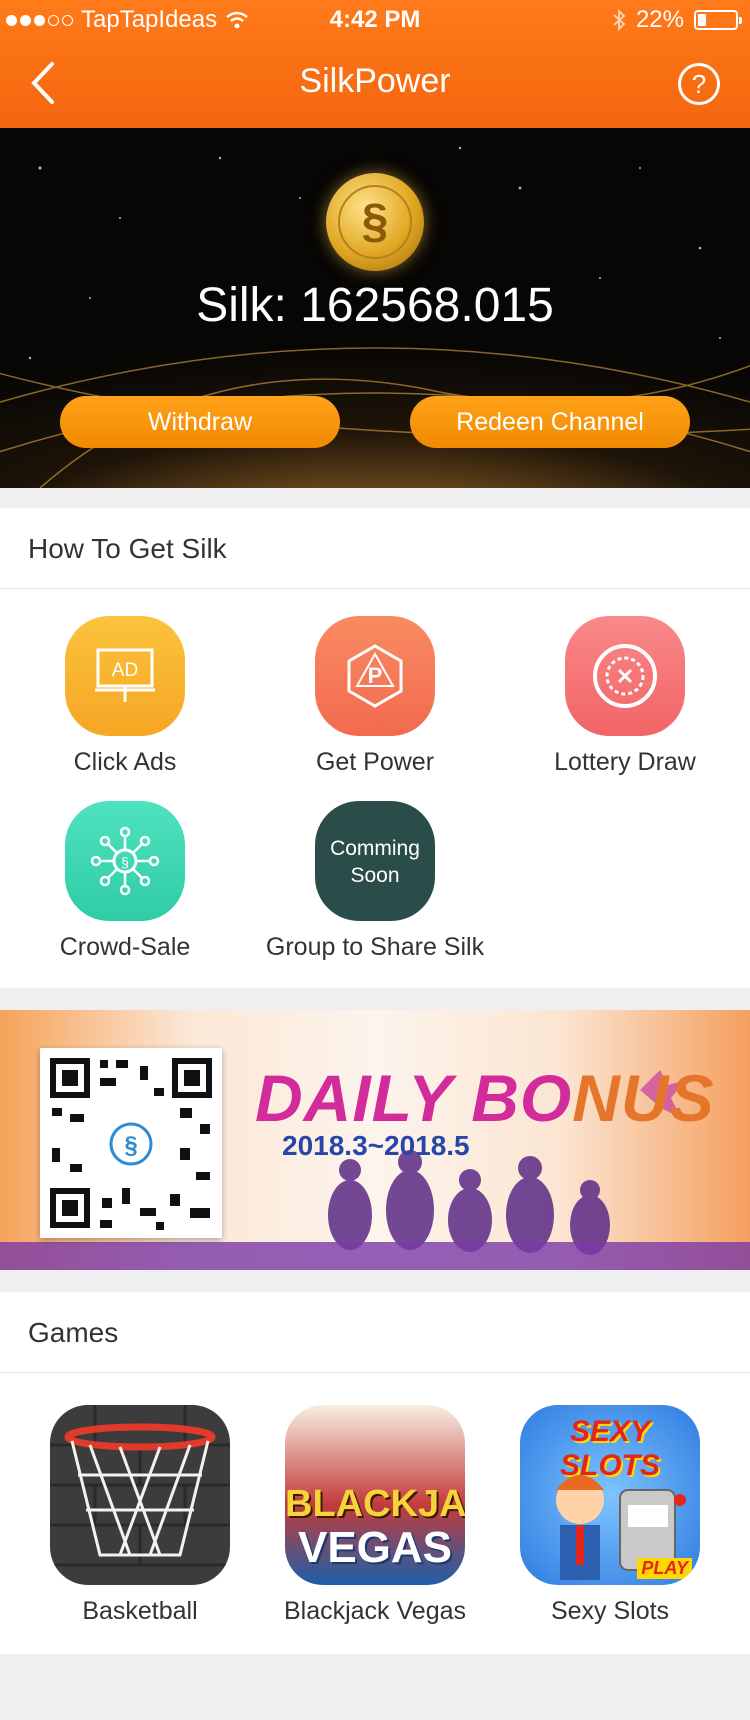  Describe the element at coordinates (659, 19) in the screenshot. I see `battery-percent: 22%` at that location.